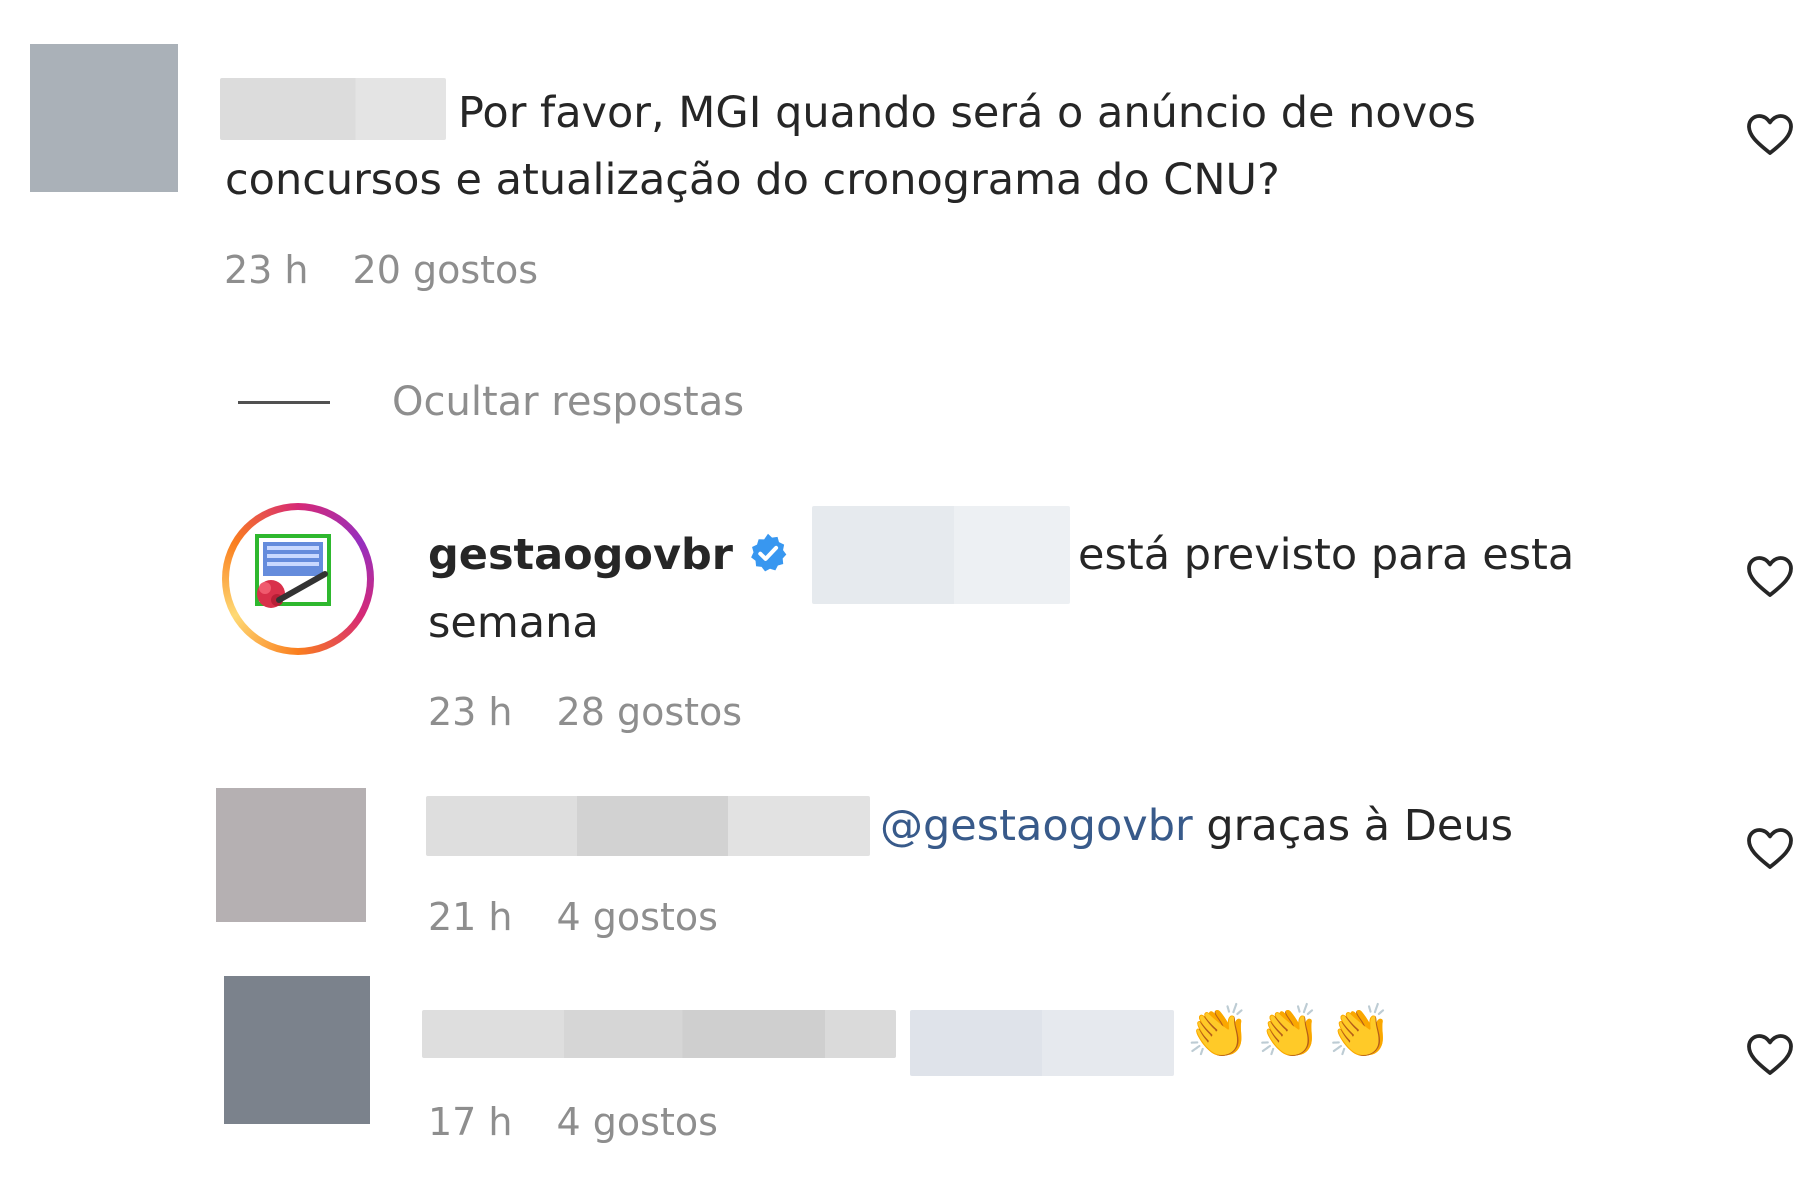  I want to click on reply-time: 23 h, so click(470, 712).